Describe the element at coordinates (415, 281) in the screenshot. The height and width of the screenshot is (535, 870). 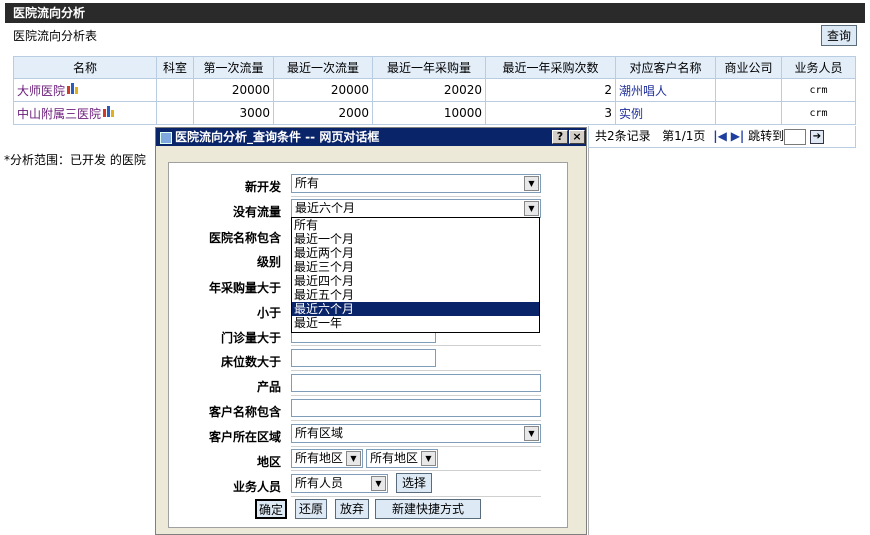
I see `dropdown-option: 最近四个月` at that location.